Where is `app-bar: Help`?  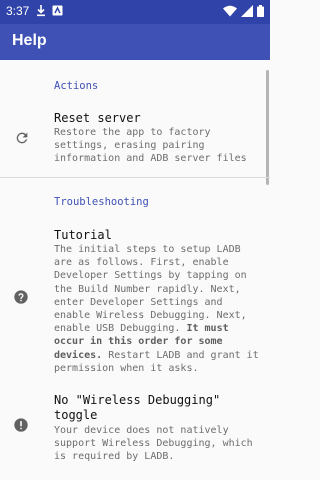 app-bar: Help is located at coordinates (135, 42).